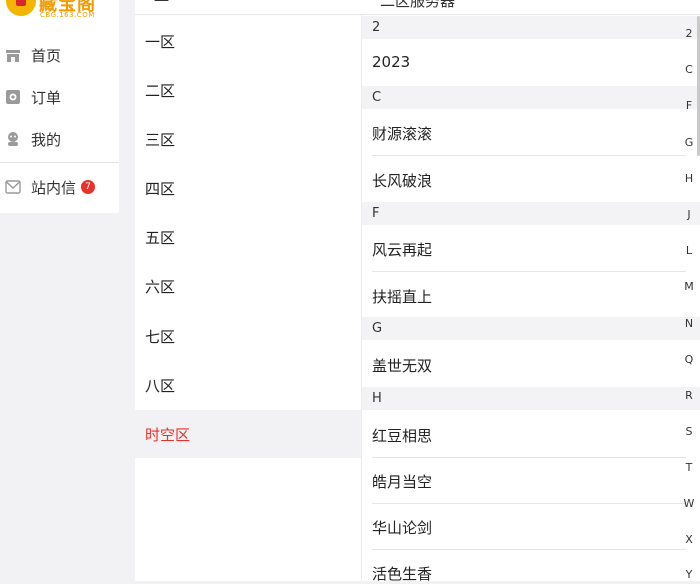 This screenshot has height=584, width=700. Describe the element at coordinates (529, 435) in the screenshot. I see `group-item: 红豆相思` at that location.